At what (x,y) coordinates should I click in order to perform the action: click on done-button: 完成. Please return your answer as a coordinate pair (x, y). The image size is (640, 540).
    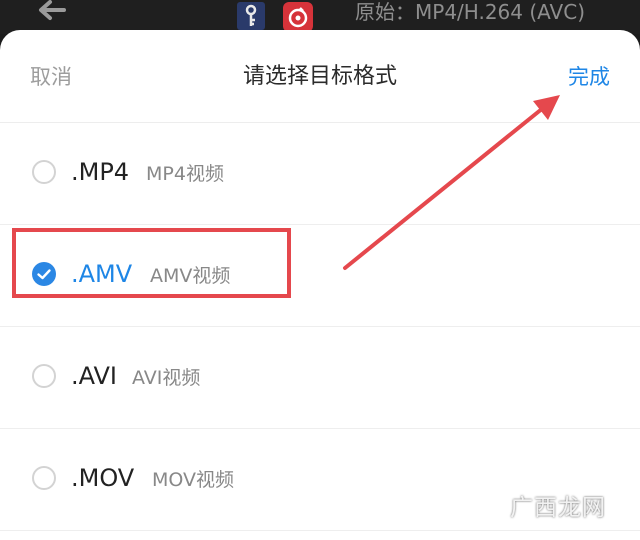
    Looking at the image, I should click on (589, 77).